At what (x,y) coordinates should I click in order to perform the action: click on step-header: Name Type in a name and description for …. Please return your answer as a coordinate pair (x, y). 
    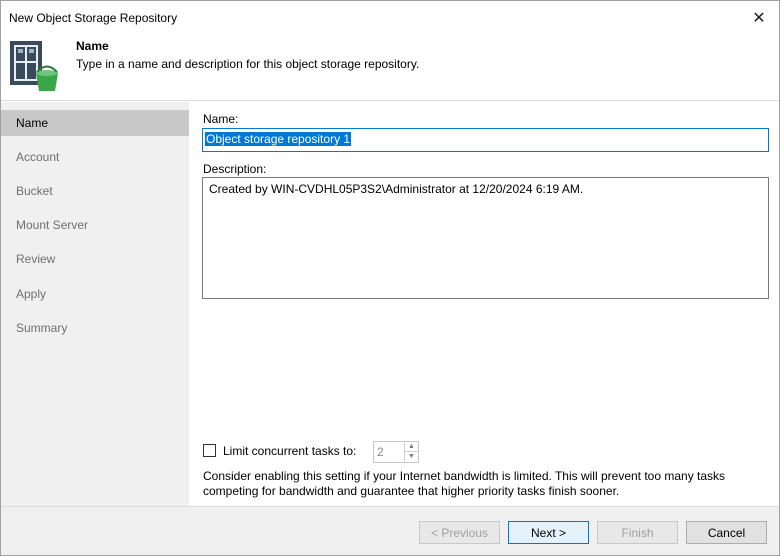
    Looking at the image, I should click on (390, 68).